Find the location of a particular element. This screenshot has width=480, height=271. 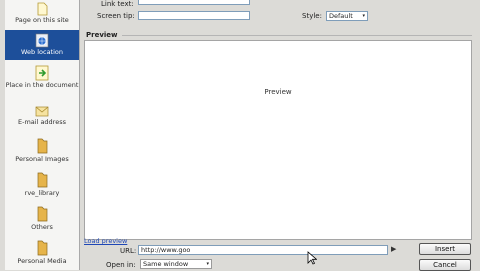

sidebar-item-label: Place in the document is located at coordinates (42, 85).